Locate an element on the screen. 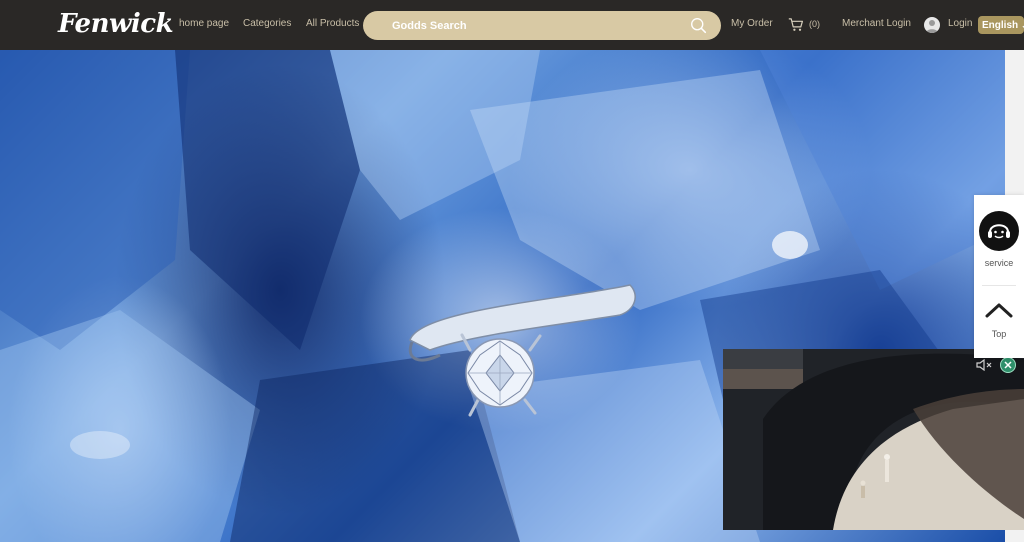 The height and width of the screenshot is (542, 1024). search-bar is located at coordinates (542, 25).